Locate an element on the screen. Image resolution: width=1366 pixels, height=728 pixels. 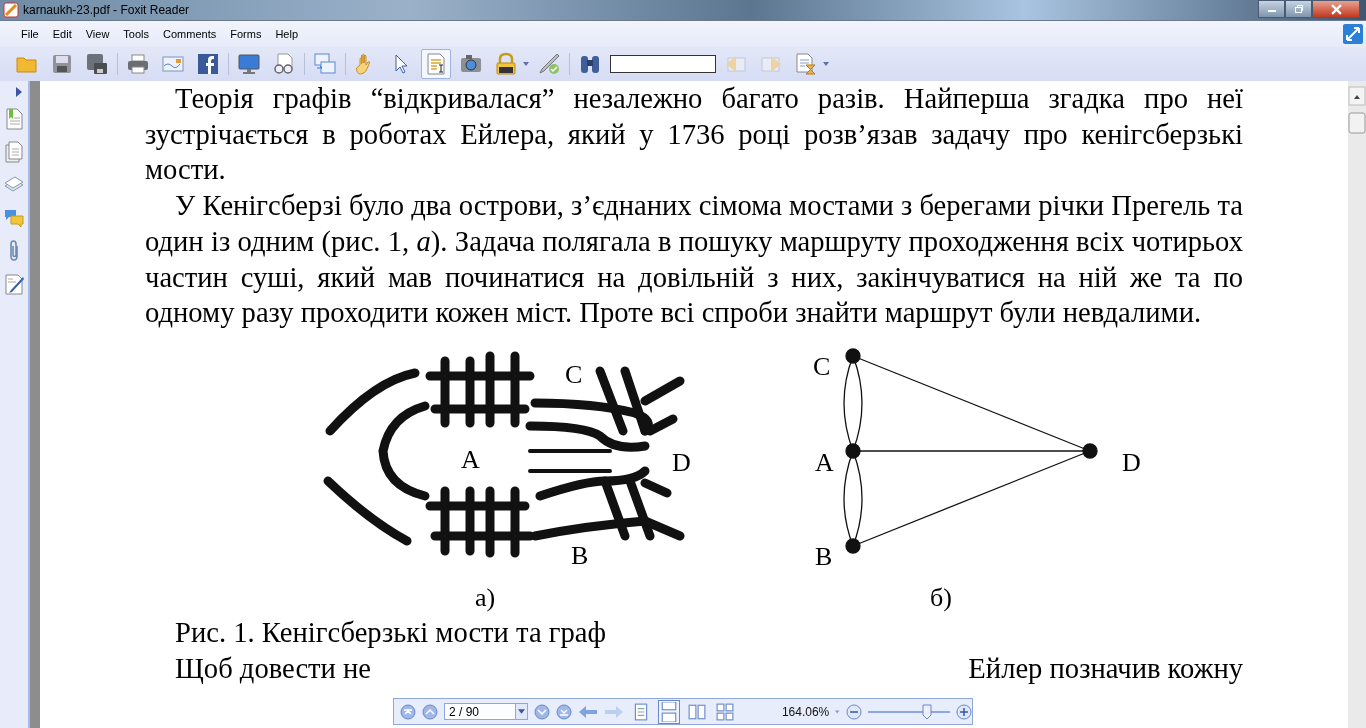
region-label: D is located at coordinates (681, 462).